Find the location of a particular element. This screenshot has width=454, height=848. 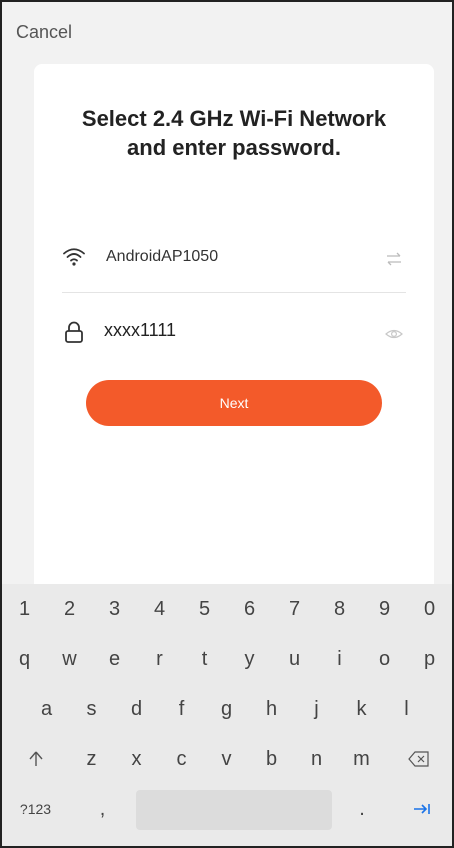

key-8: 8 is located at coordinates (339, 609).